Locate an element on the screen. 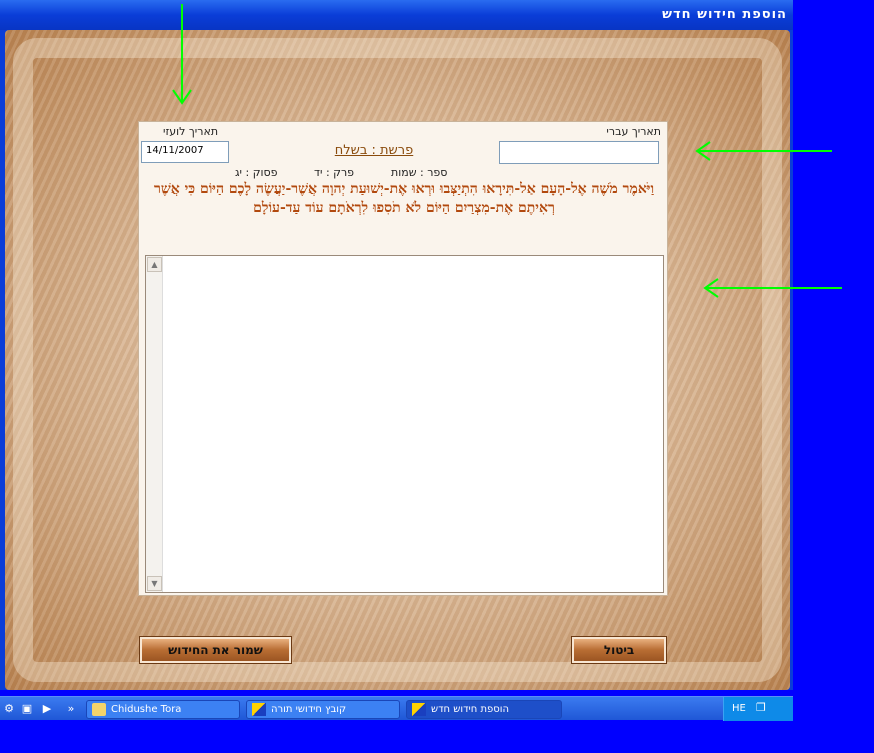 This screenshot has height=753, width=874. media-player-icon: ▶ is located at coordinates (47, 709).